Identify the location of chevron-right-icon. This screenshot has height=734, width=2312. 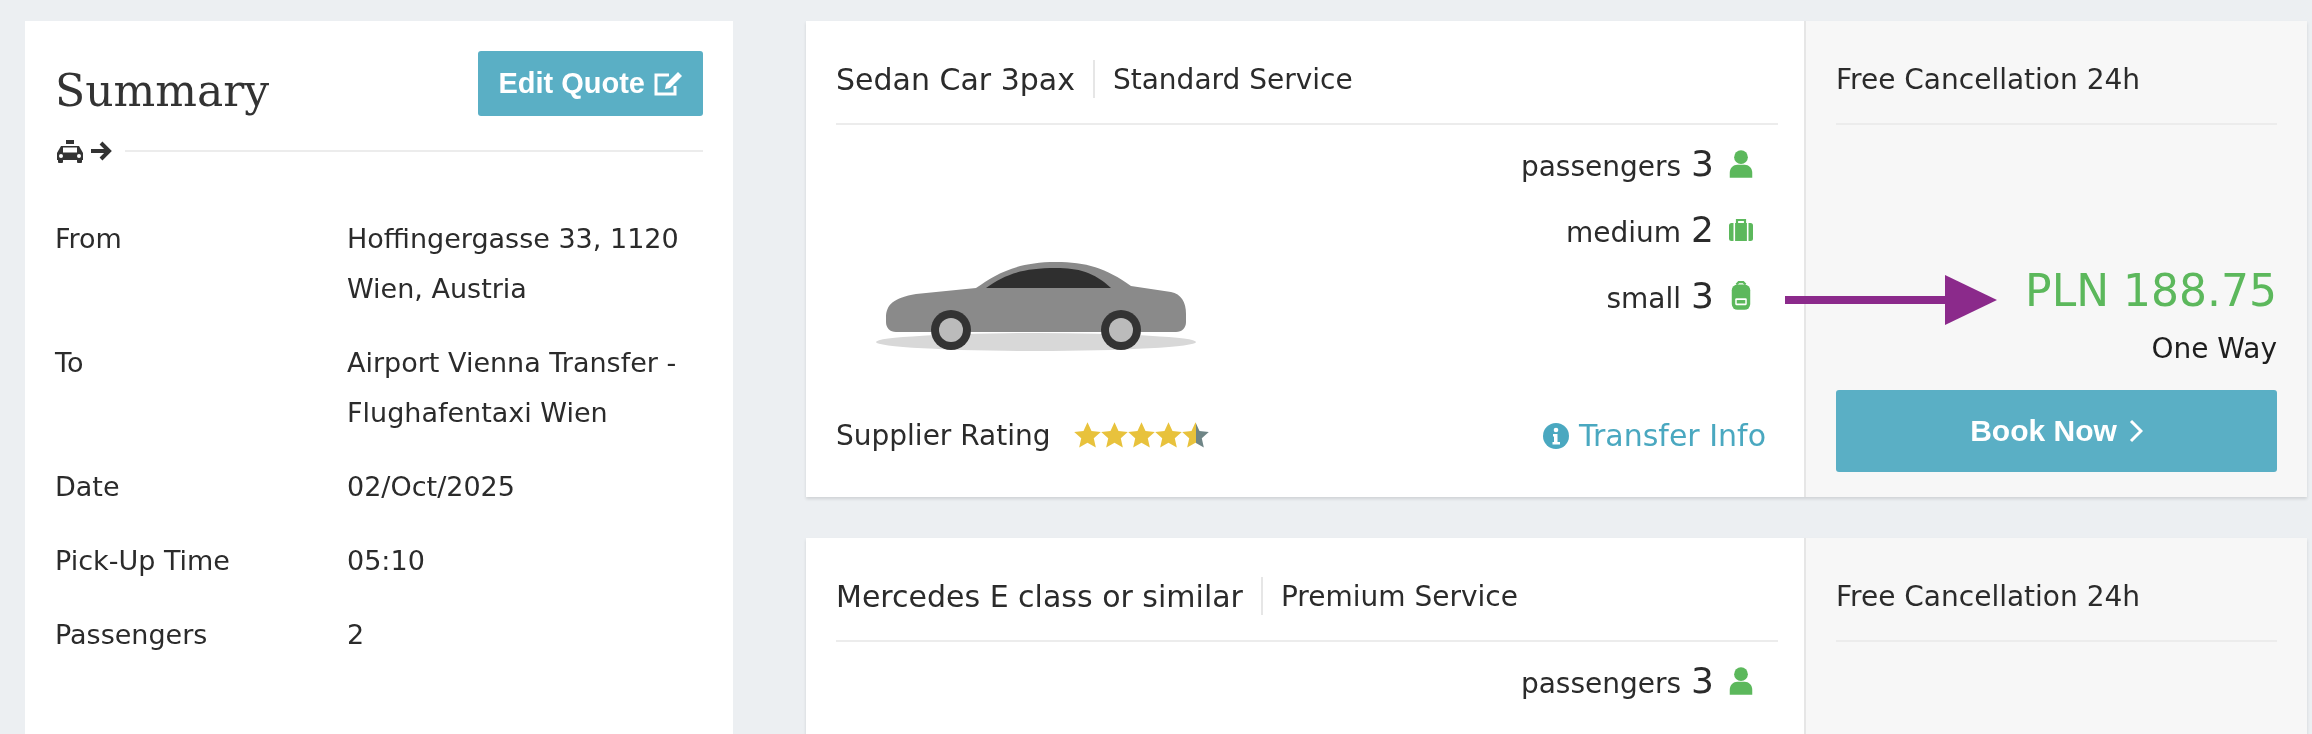
(2135, 431).